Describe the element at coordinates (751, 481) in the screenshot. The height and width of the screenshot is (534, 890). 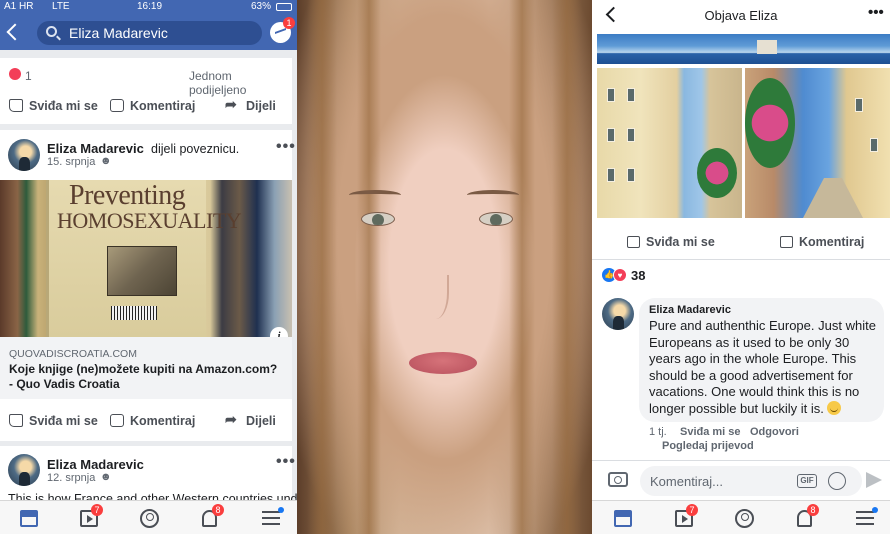
I see `comment-input: Komentiraj... GIF` at that location.